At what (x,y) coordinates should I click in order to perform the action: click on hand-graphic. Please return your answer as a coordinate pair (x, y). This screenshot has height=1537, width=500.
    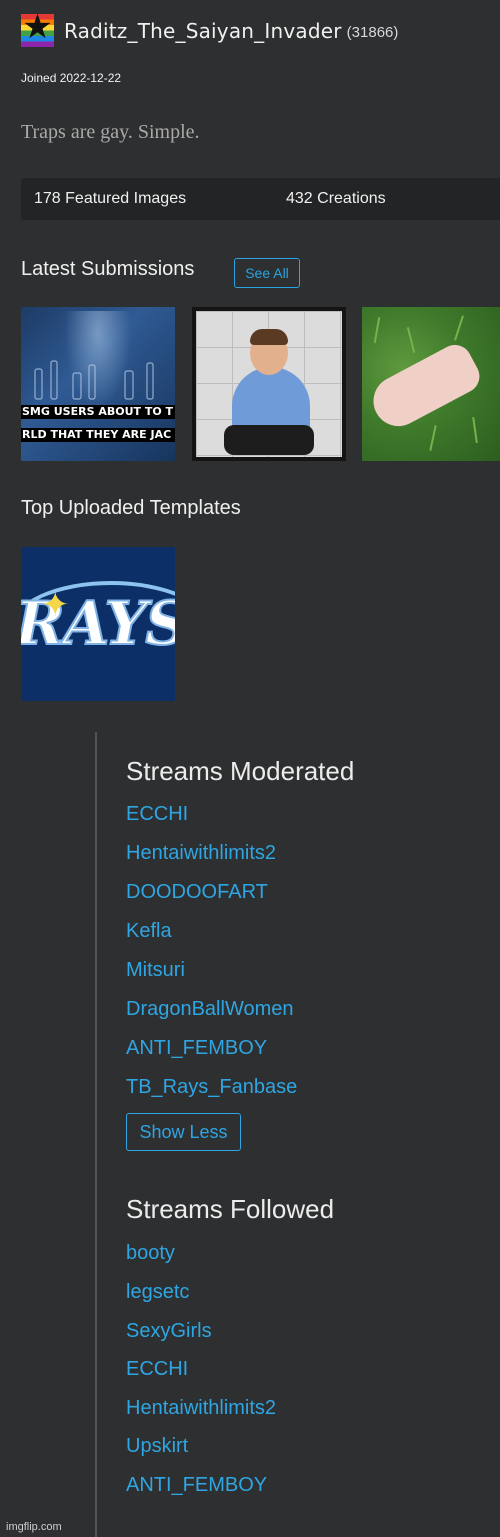
    Looking at the image, I should click on (425, 387).